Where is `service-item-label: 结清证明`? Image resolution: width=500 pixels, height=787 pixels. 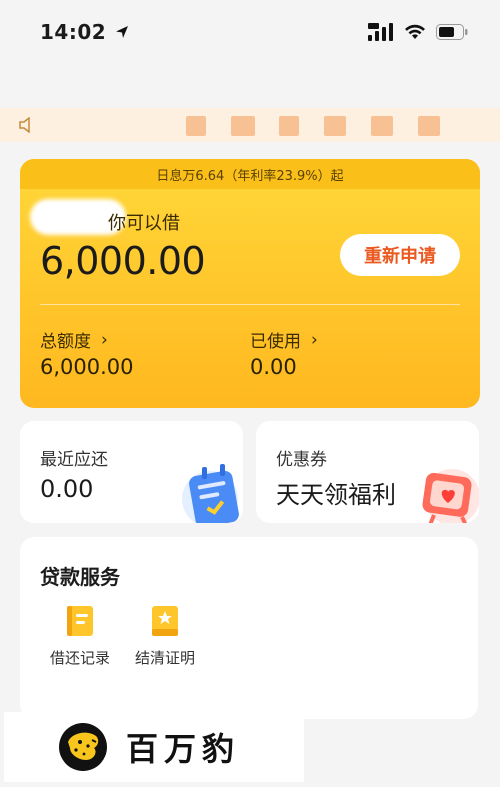 service-item-label: 结清证明 is located at coordinates (164, 658).